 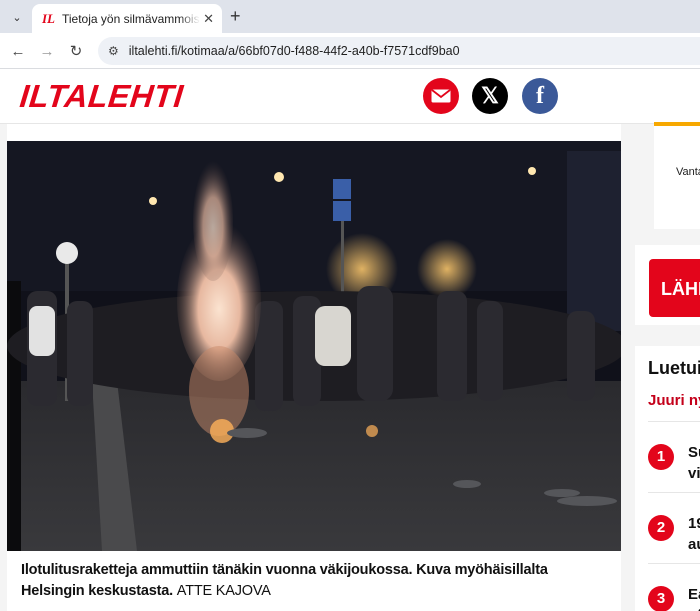 What do you see at coordinates (540, 96) in the screenshot?
I see `facebook-share-icon: f` at bounding box center [540, 96].